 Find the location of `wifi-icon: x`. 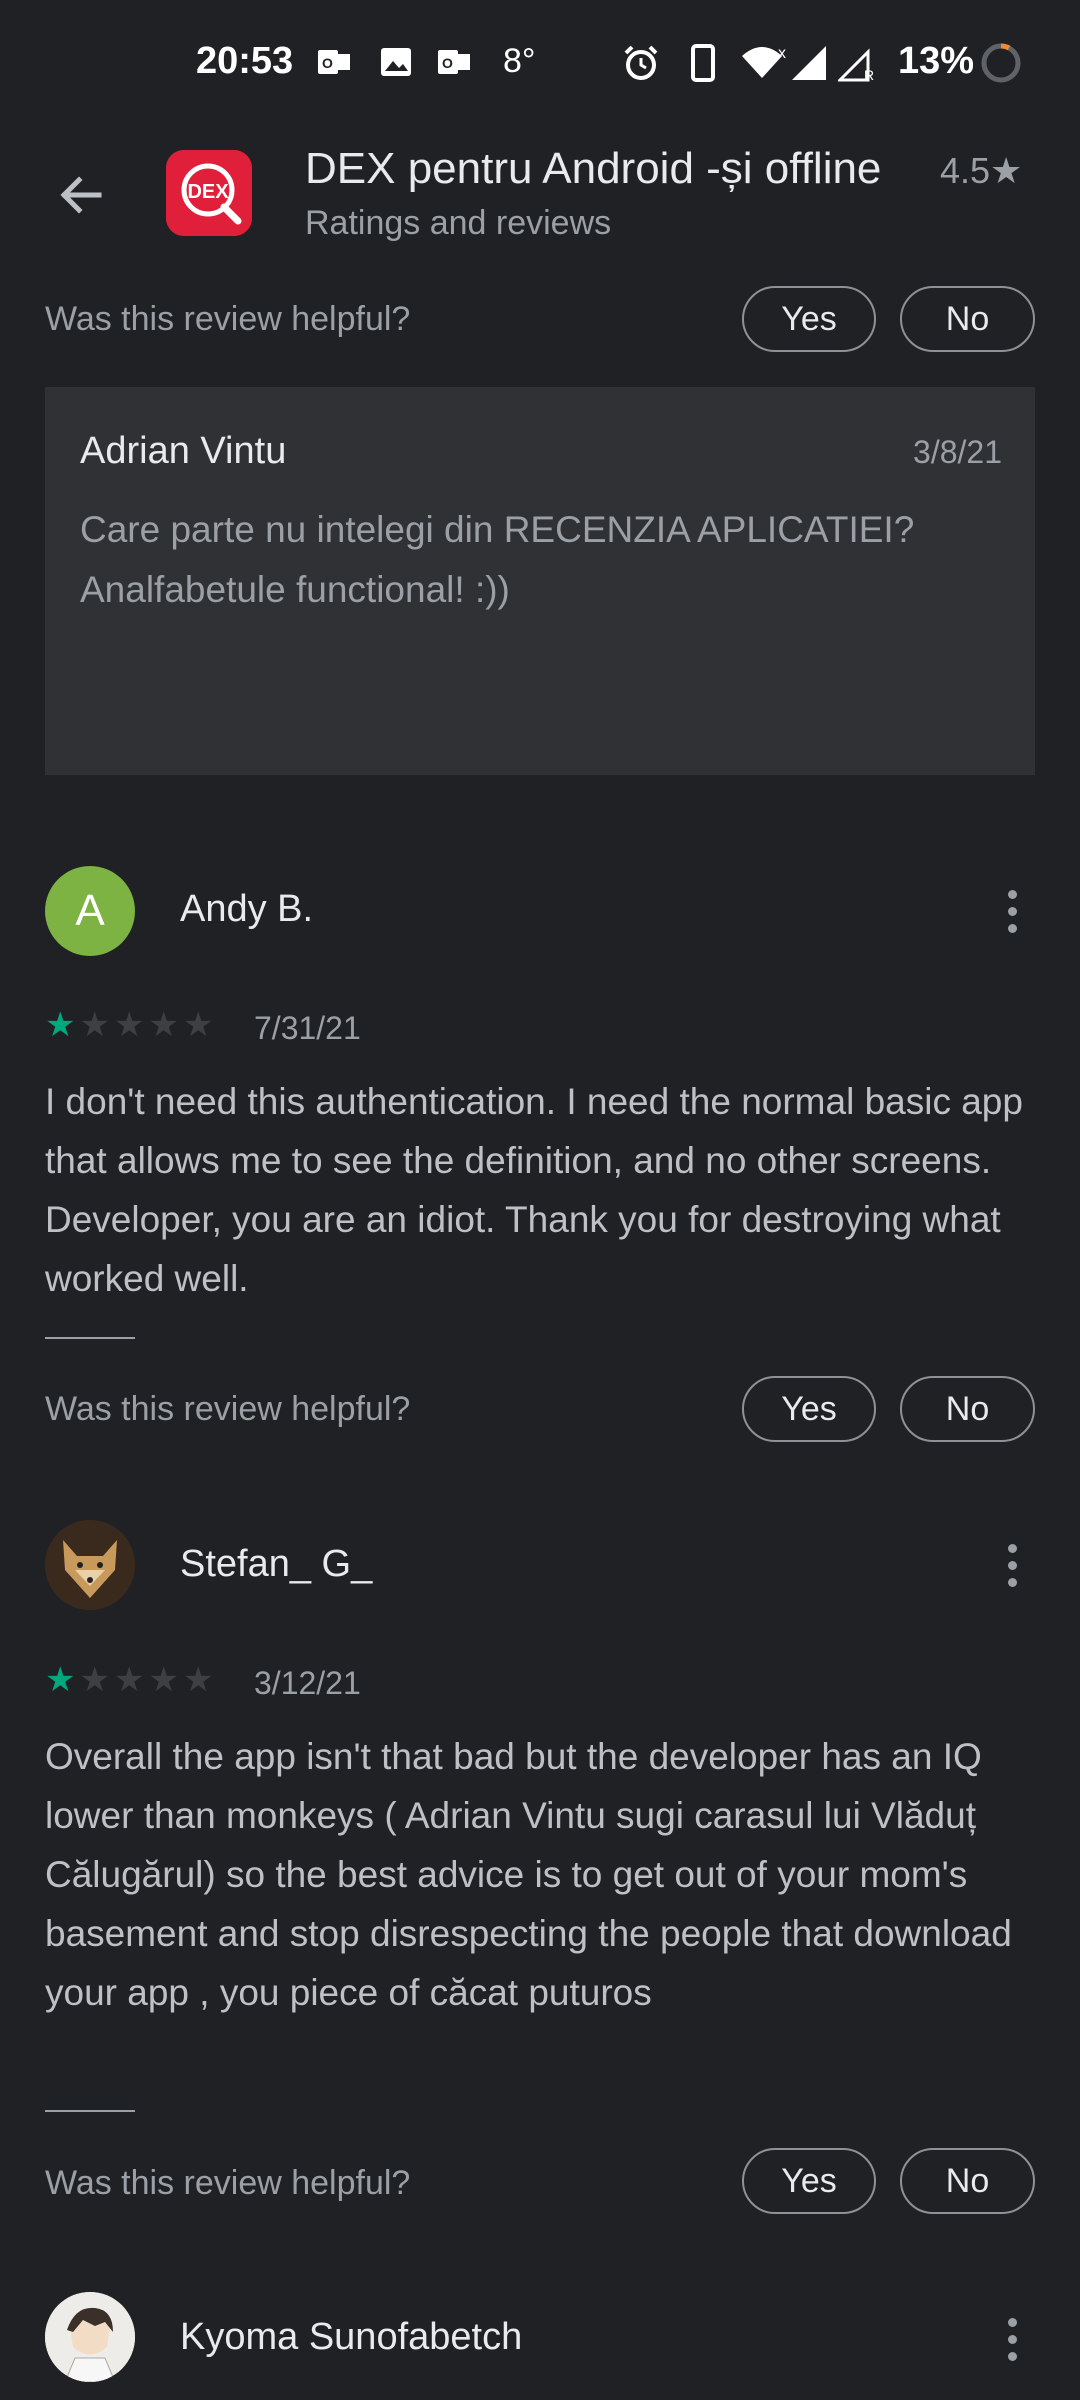

wifi-icon: x is located at coordinates (765, 62).